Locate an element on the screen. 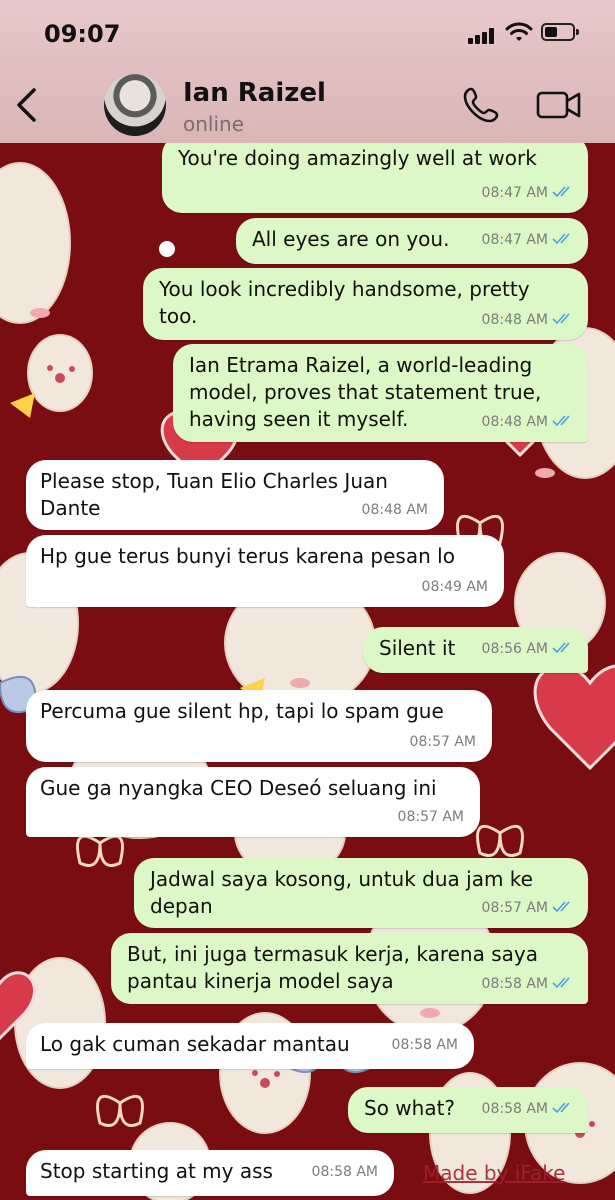 The width and height of the screenshot is (615, 1200). message-bubble-incoming: Stop starting at my ass 08:58 AM is located at coordinates (210, 1173).